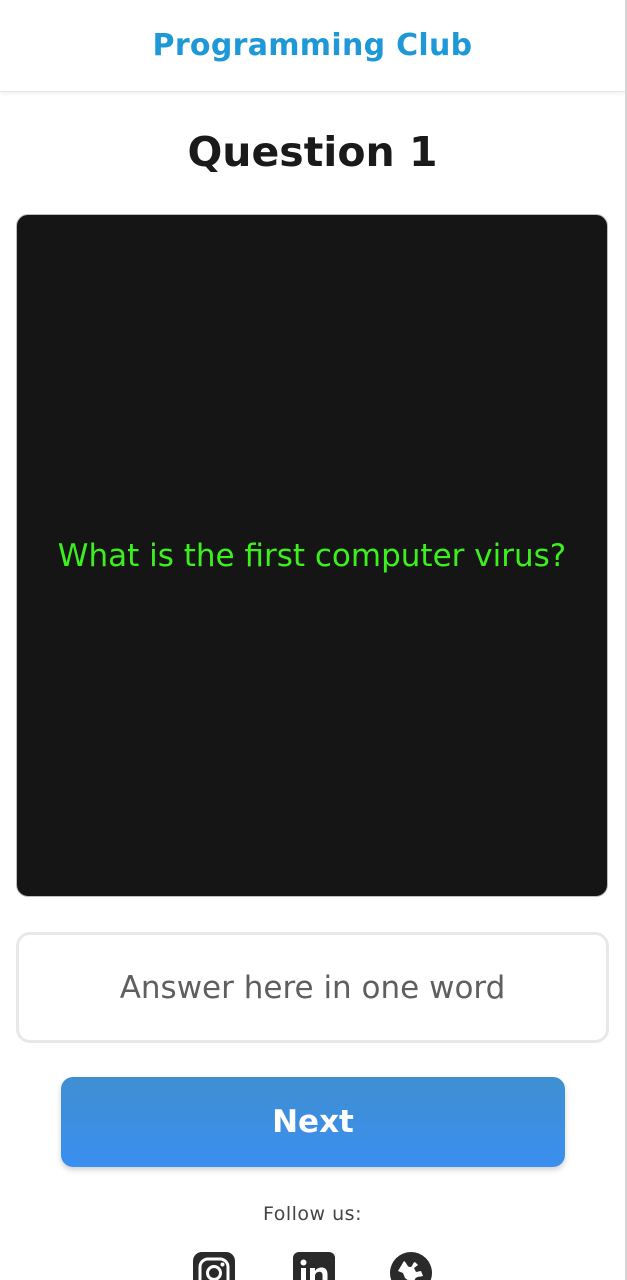 The image size is (627, 1280). Describe the element at coordinates (214, 1266) in the screenshot. I see `instagram-icon` at that location.